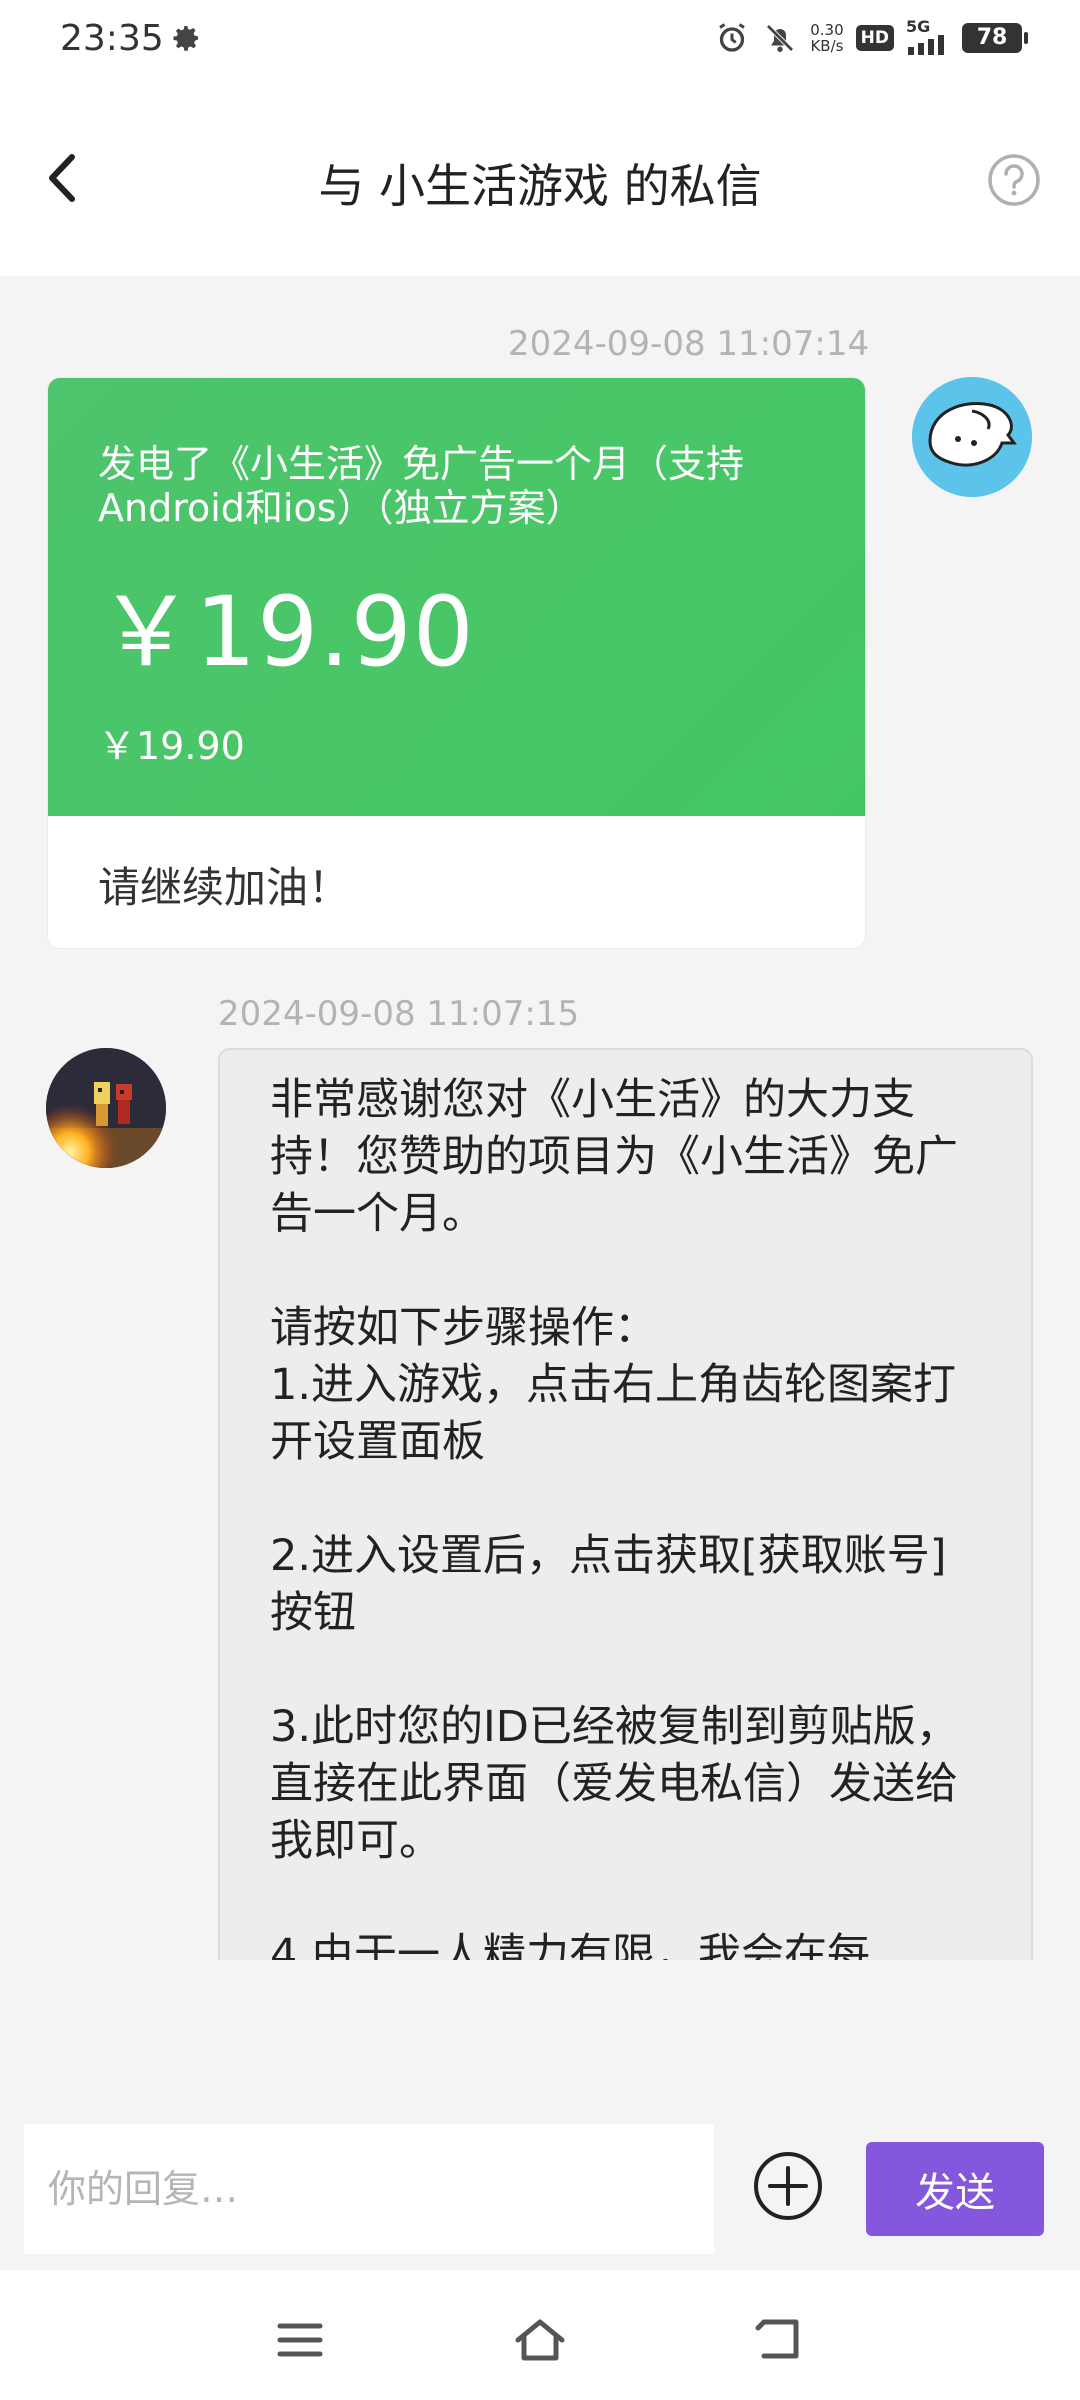 Image resolution: width=1080 pixels, height=2400 pixels. Describe the element at coordinates (540, 2115) in the screenshot. I see `reply-bar: 发送` at that location.